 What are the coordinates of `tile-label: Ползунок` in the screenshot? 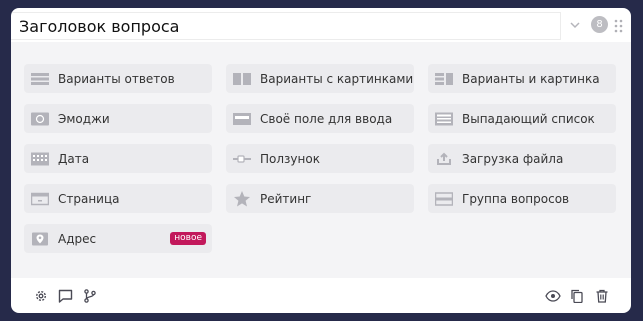 It's located at (290, 158).